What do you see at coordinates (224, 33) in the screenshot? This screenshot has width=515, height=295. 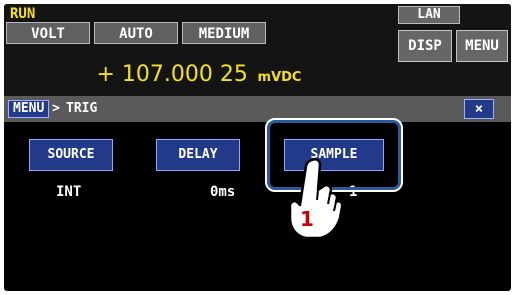 I see `tab-medium: MEDIUM` at bounding box center [224, 33].